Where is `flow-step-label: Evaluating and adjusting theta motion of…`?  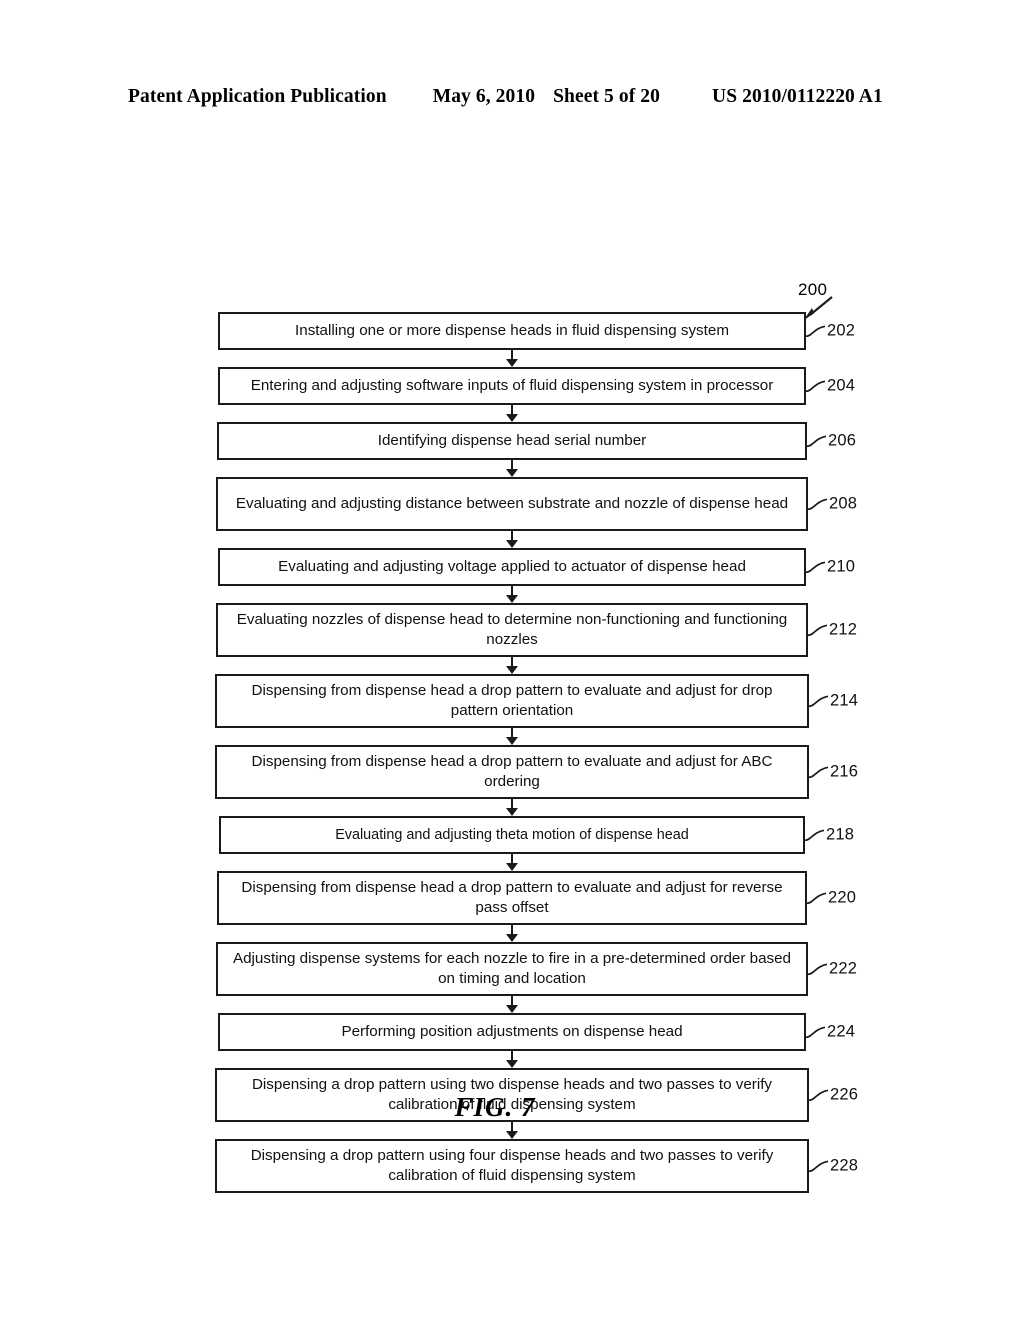
flow-step-label: Evaluating and adjusting theta motion of… is located at coordinates (512, 834).